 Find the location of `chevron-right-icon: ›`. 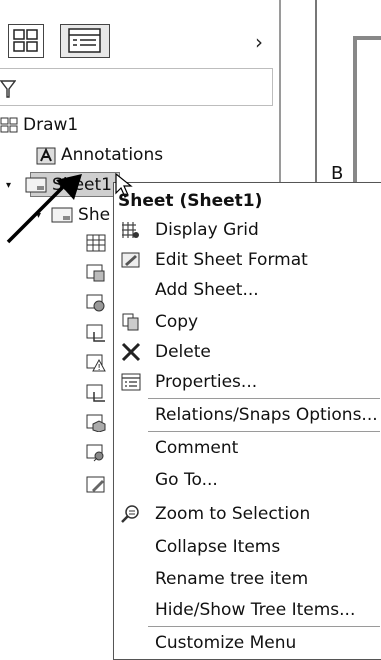

chevron-right-icon: › is located at coordinates (259, 42).